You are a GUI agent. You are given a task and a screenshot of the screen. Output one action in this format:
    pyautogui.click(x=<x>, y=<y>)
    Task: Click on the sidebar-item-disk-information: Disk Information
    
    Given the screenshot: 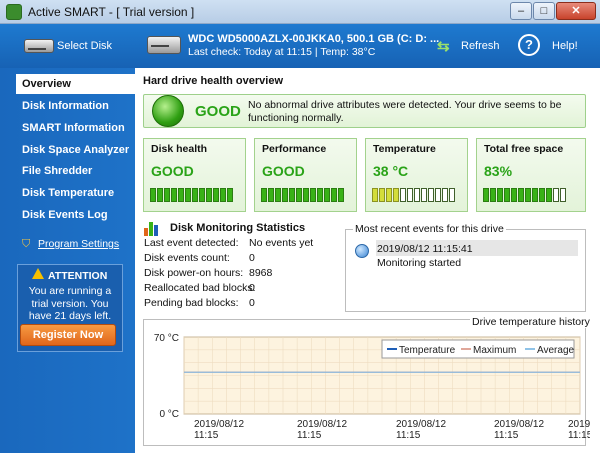 What is the action you would take?
    pyautogui.click(x=75, y=106)
    